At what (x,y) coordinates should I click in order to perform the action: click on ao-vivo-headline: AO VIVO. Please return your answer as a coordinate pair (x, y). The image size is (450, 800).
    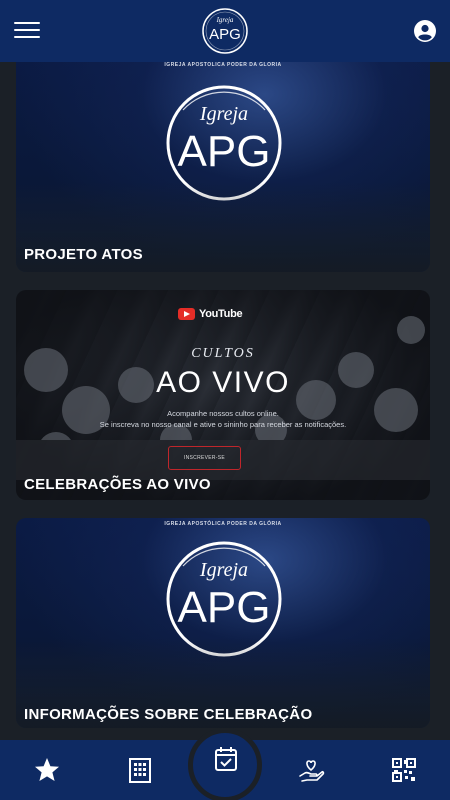
    Looking at the image, I should click on (223, 382).